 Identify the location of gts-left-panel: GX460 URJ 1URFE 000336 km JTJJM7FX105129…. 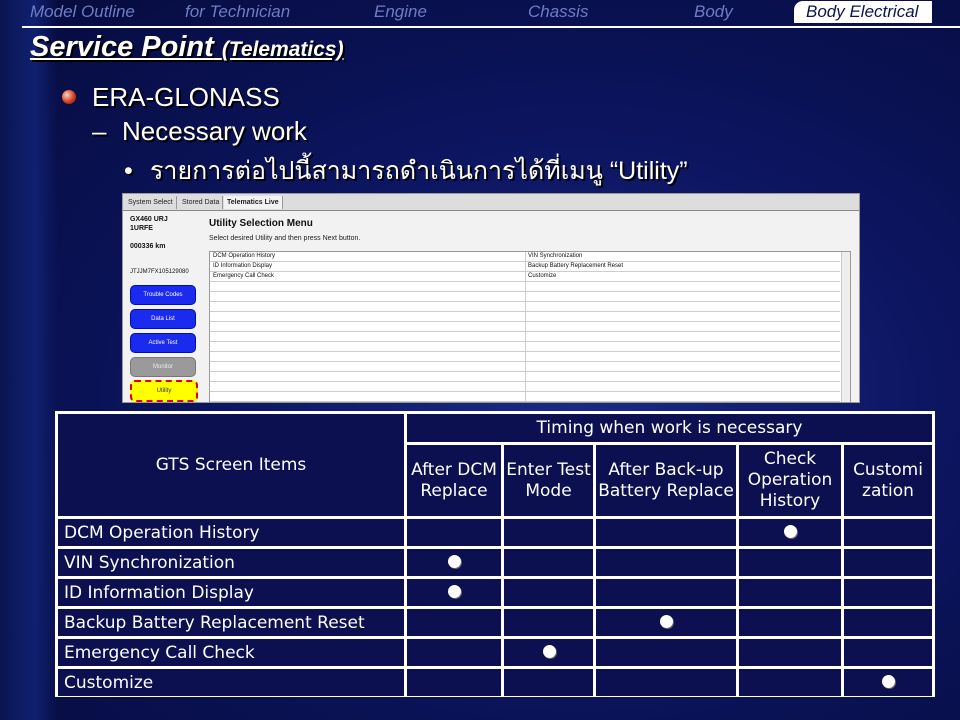
(163, 306).